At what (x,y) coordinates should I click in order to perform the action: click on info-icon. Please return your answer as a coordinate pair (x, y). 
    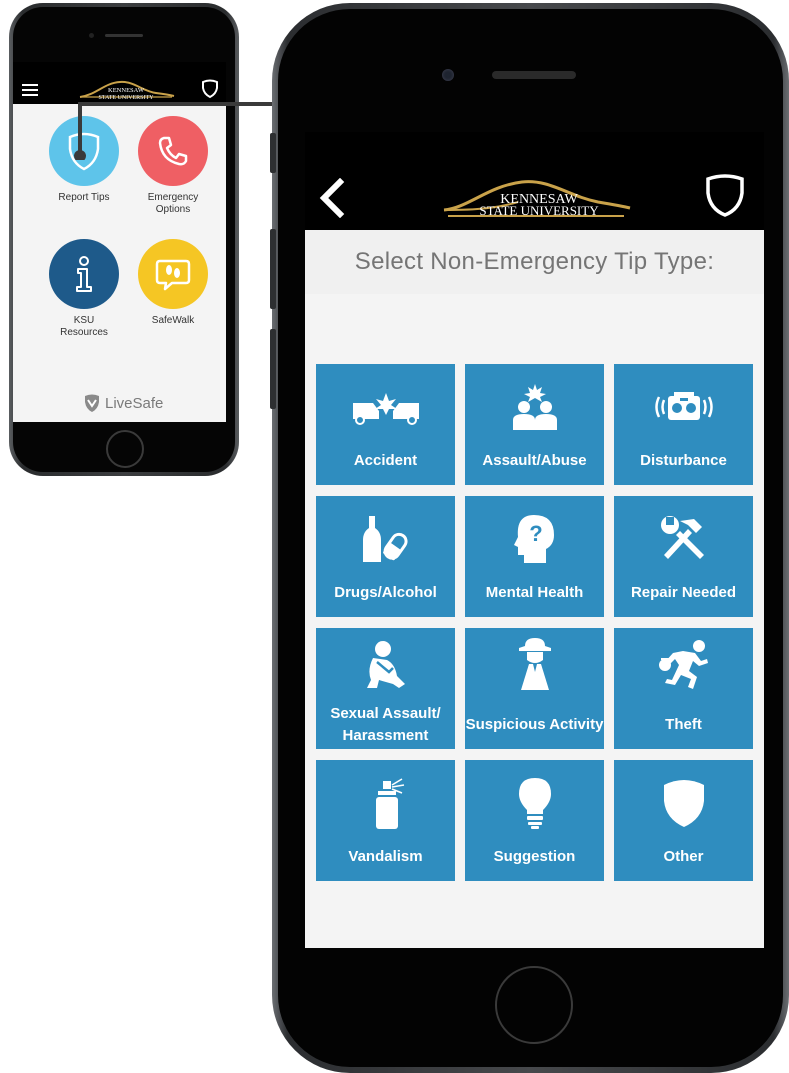
    Looking at the image, I should click on (84, 274).